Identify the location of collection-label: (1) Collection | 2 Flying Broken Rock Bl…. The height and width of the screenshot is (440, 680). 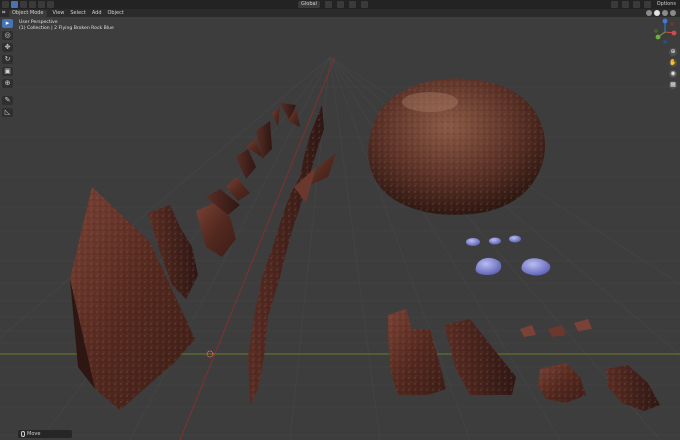
(66, 28).